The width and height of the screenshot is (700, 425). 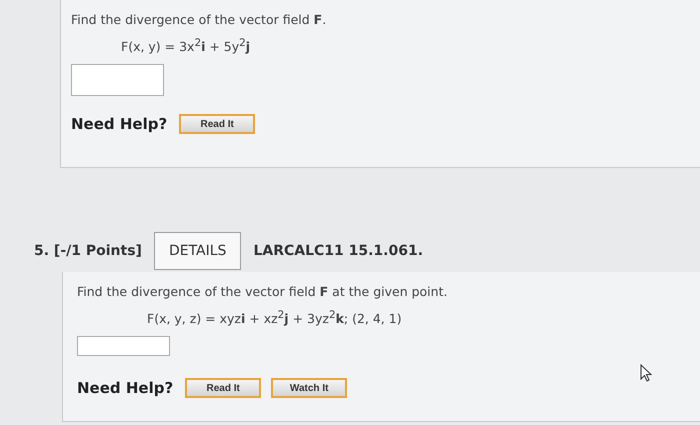 I want to click on question-text: Find the divergence of the vector field F., so click(x=199, y=19).